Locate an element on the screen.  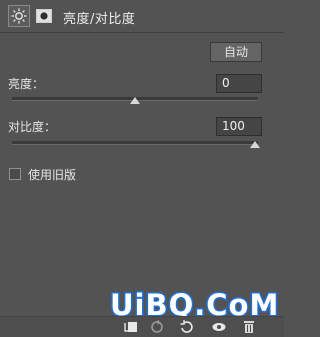
layer-mask-icon is located at coordinates (44, 16).